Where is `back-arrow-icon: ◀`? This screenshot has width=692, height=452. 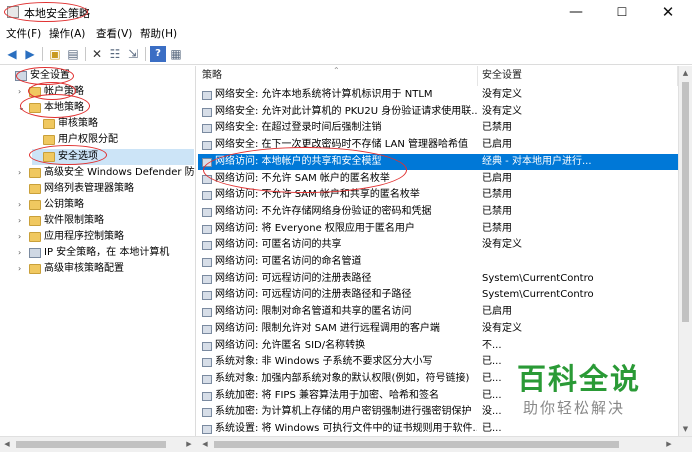 back-arrow-icon: ◀ is located at coordinates (12, 54).